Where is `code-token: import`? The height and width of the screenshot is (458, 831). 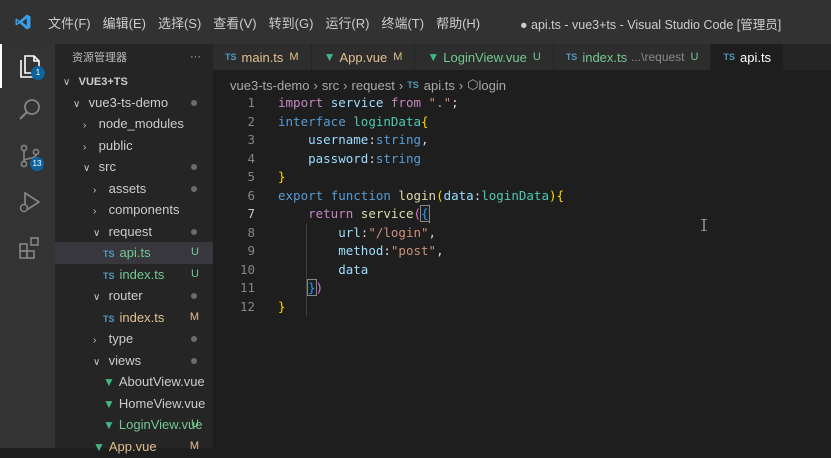 code-token: import is located at coordinates (304, 102).